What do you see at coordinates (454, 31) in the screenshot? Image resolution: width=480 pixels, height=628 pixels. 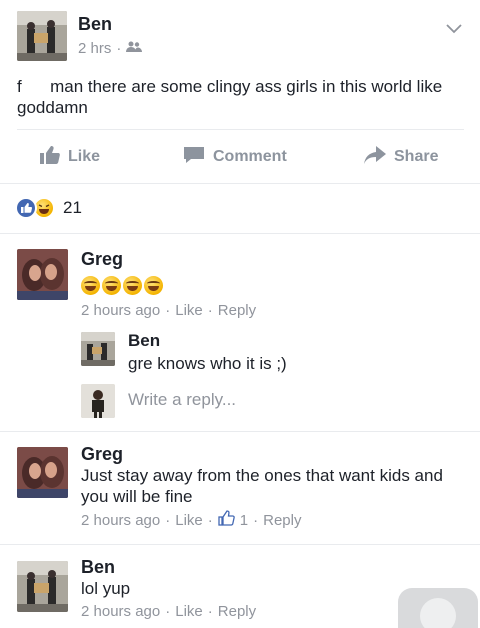 I see `chevron-down-icon` at bounding box center [454, 31].